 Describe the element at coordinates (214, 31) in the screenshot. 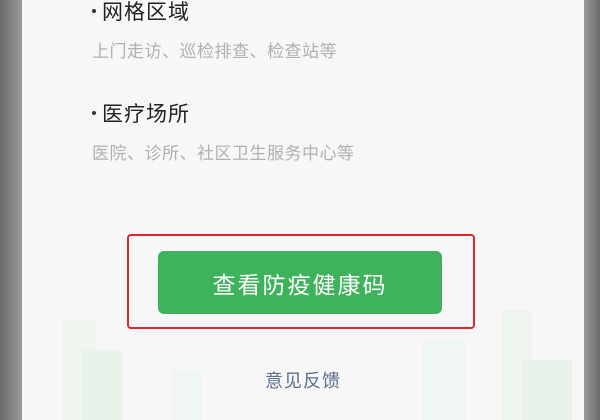

I see `section-grid-area: 网格区域 上门走访、巡检排查、检查站等` at that location.